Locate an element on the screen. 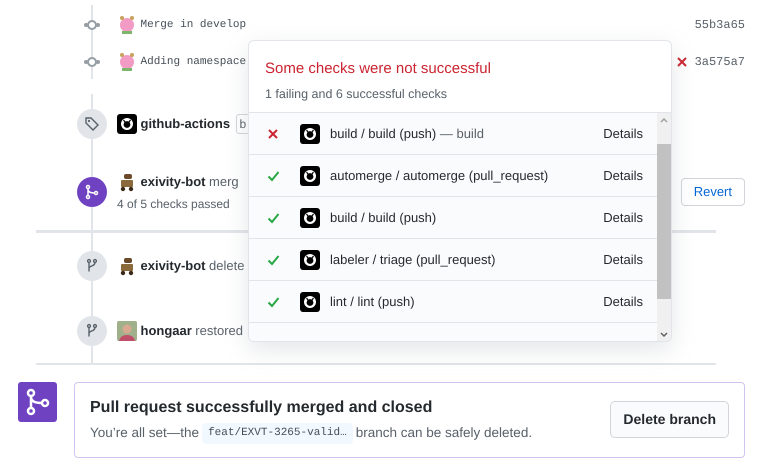  commit-message: Adding namespace is located at coordinates (193, 62).